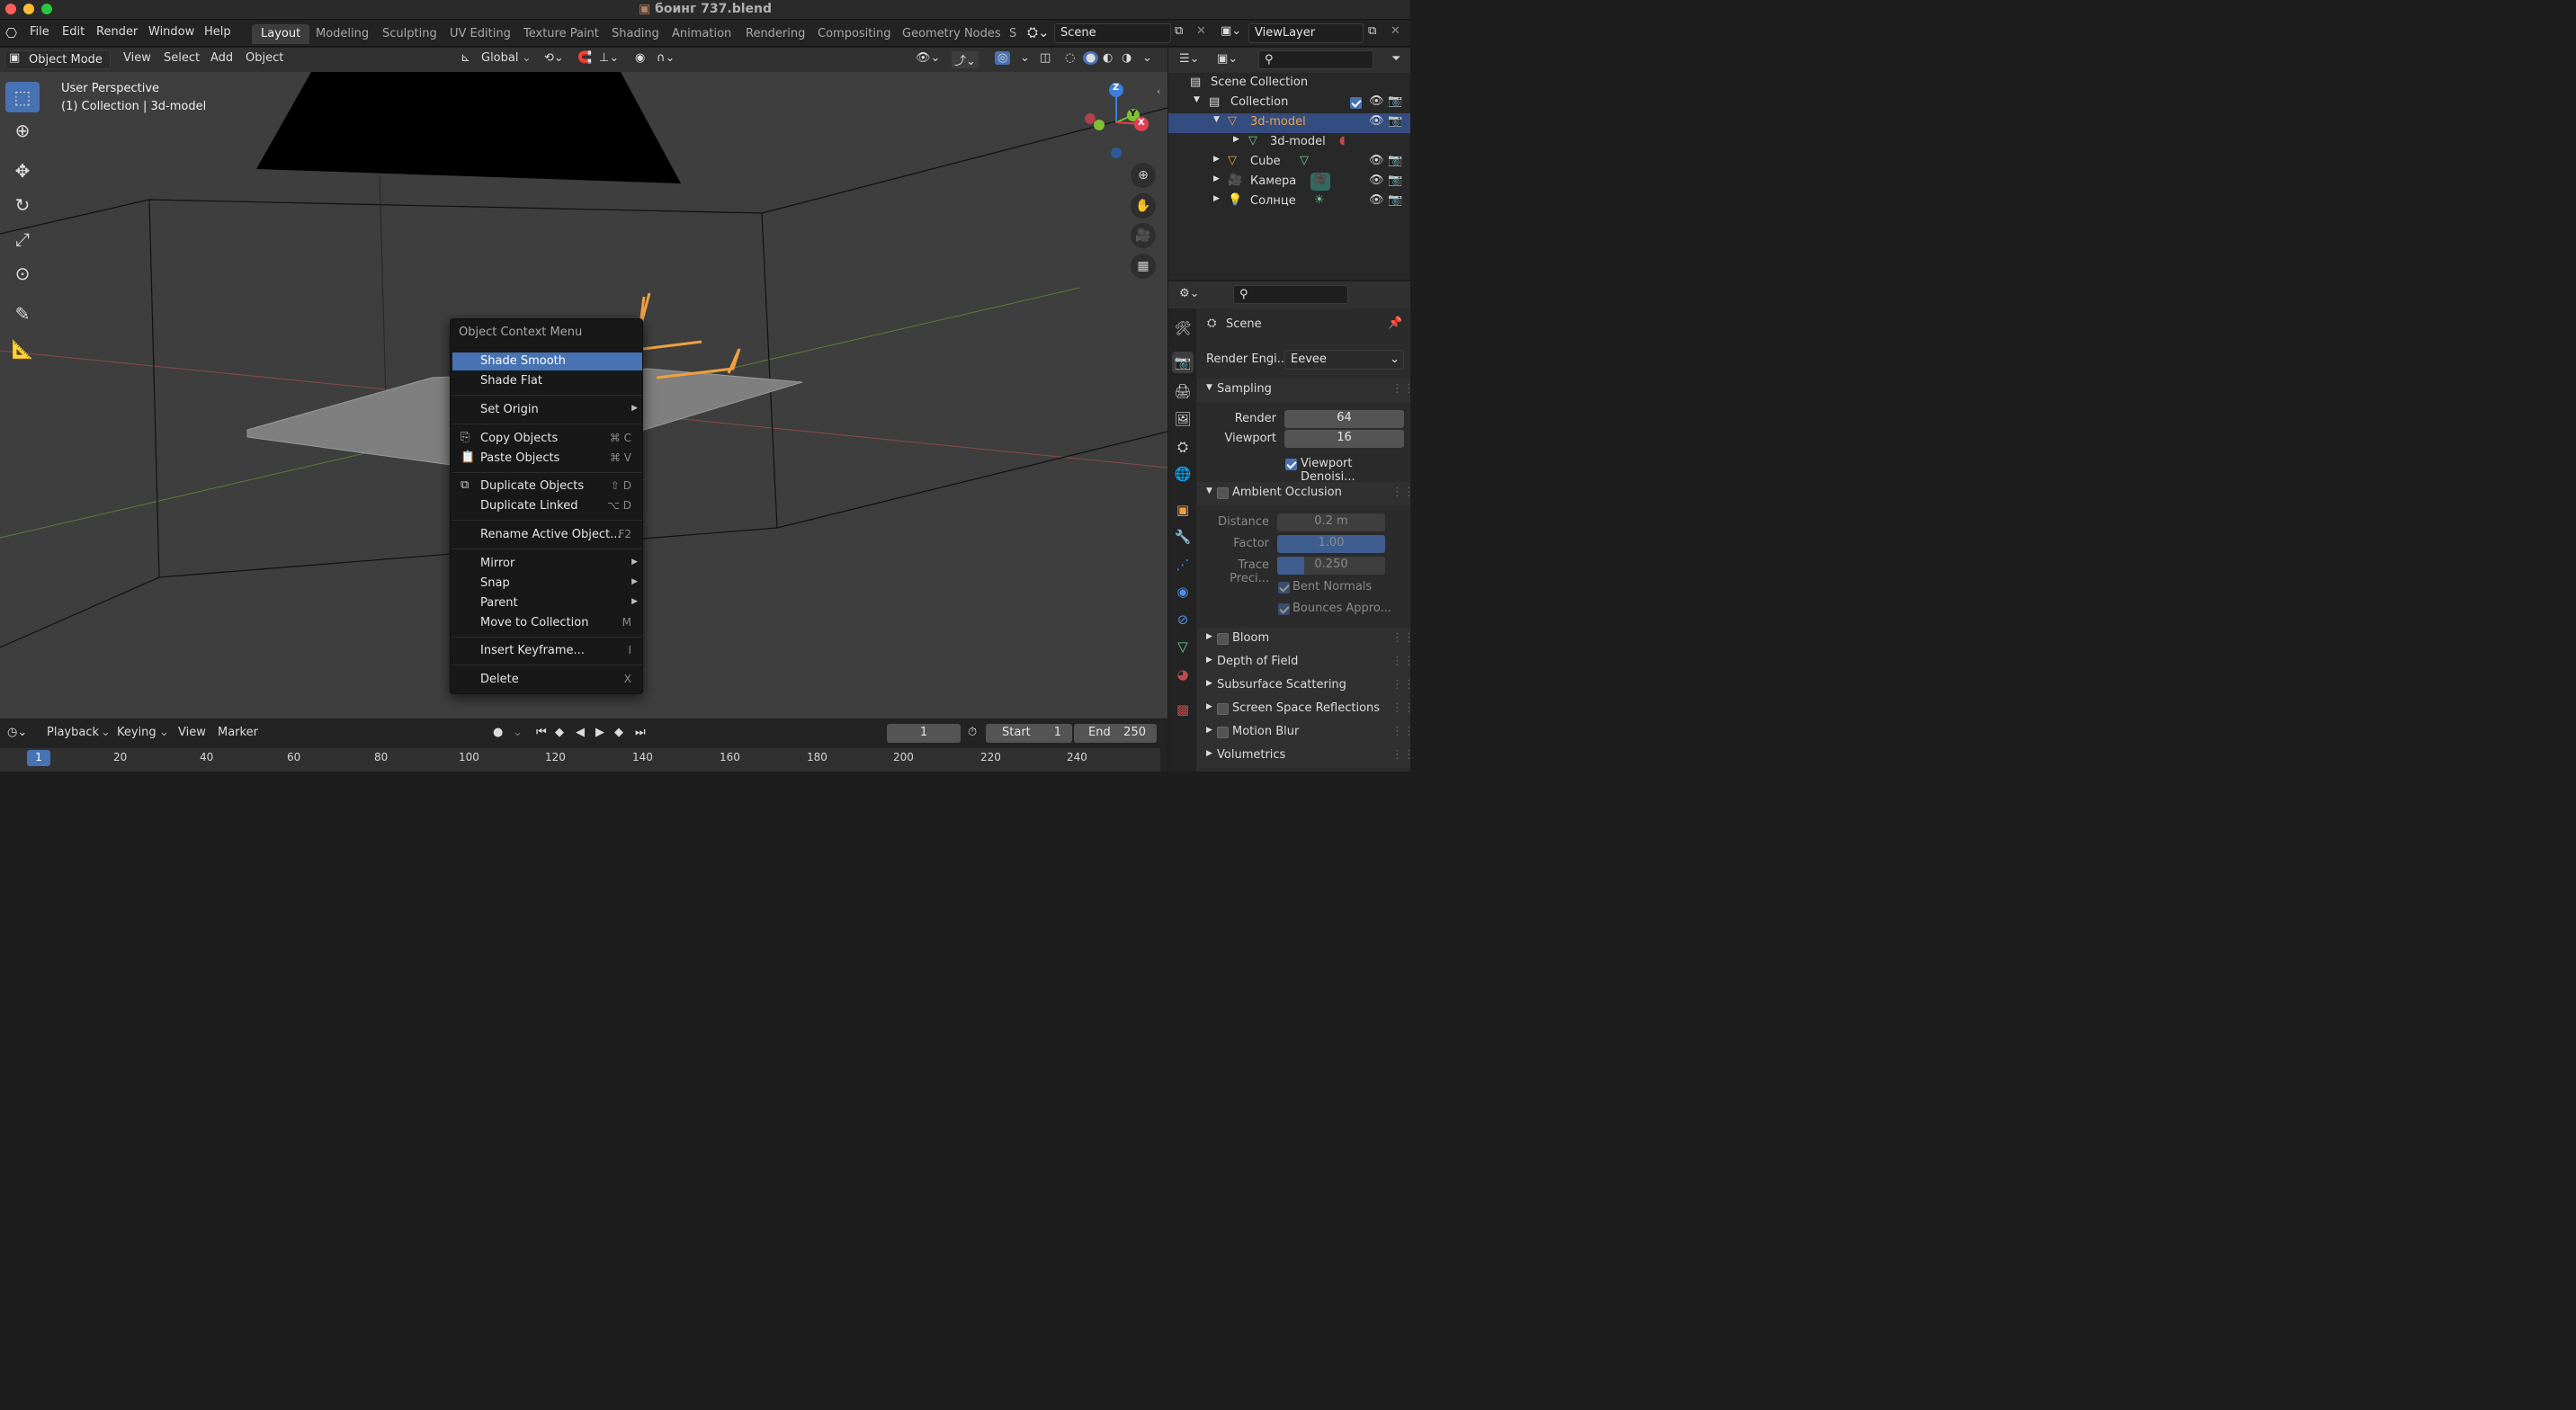  What do you see at coordinates (499, 58) in the screenshot?
I see `transform-orientation-select: Global` at bounding box center [499, 58].